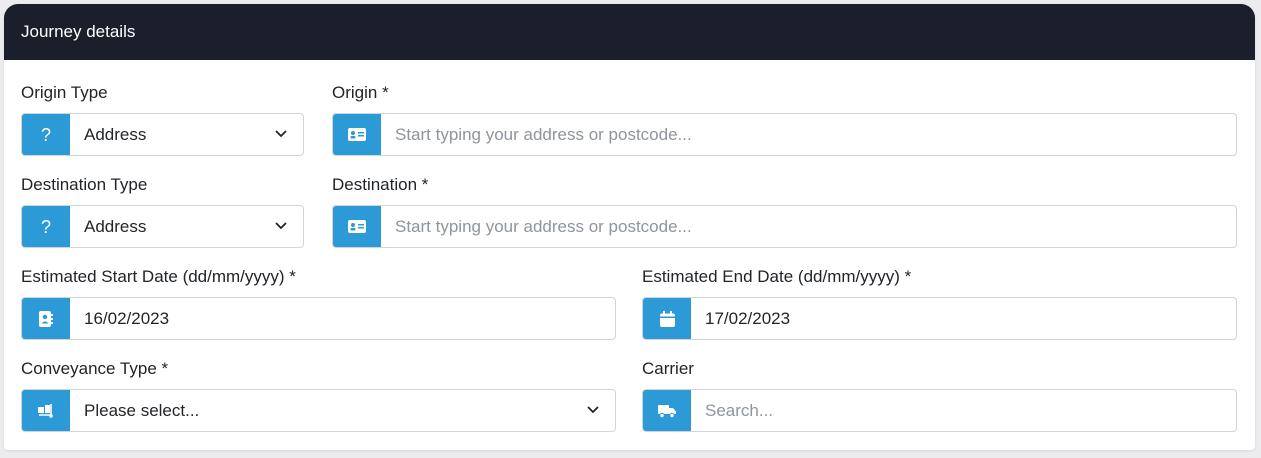 This screenshot has width=1261, height=458. What do you see at coordinates (777, 276) in the screenshot?
I see `end-date-label: Estimated End Date (dd/mm/yyyy) *` at bounding box center [777, 276].